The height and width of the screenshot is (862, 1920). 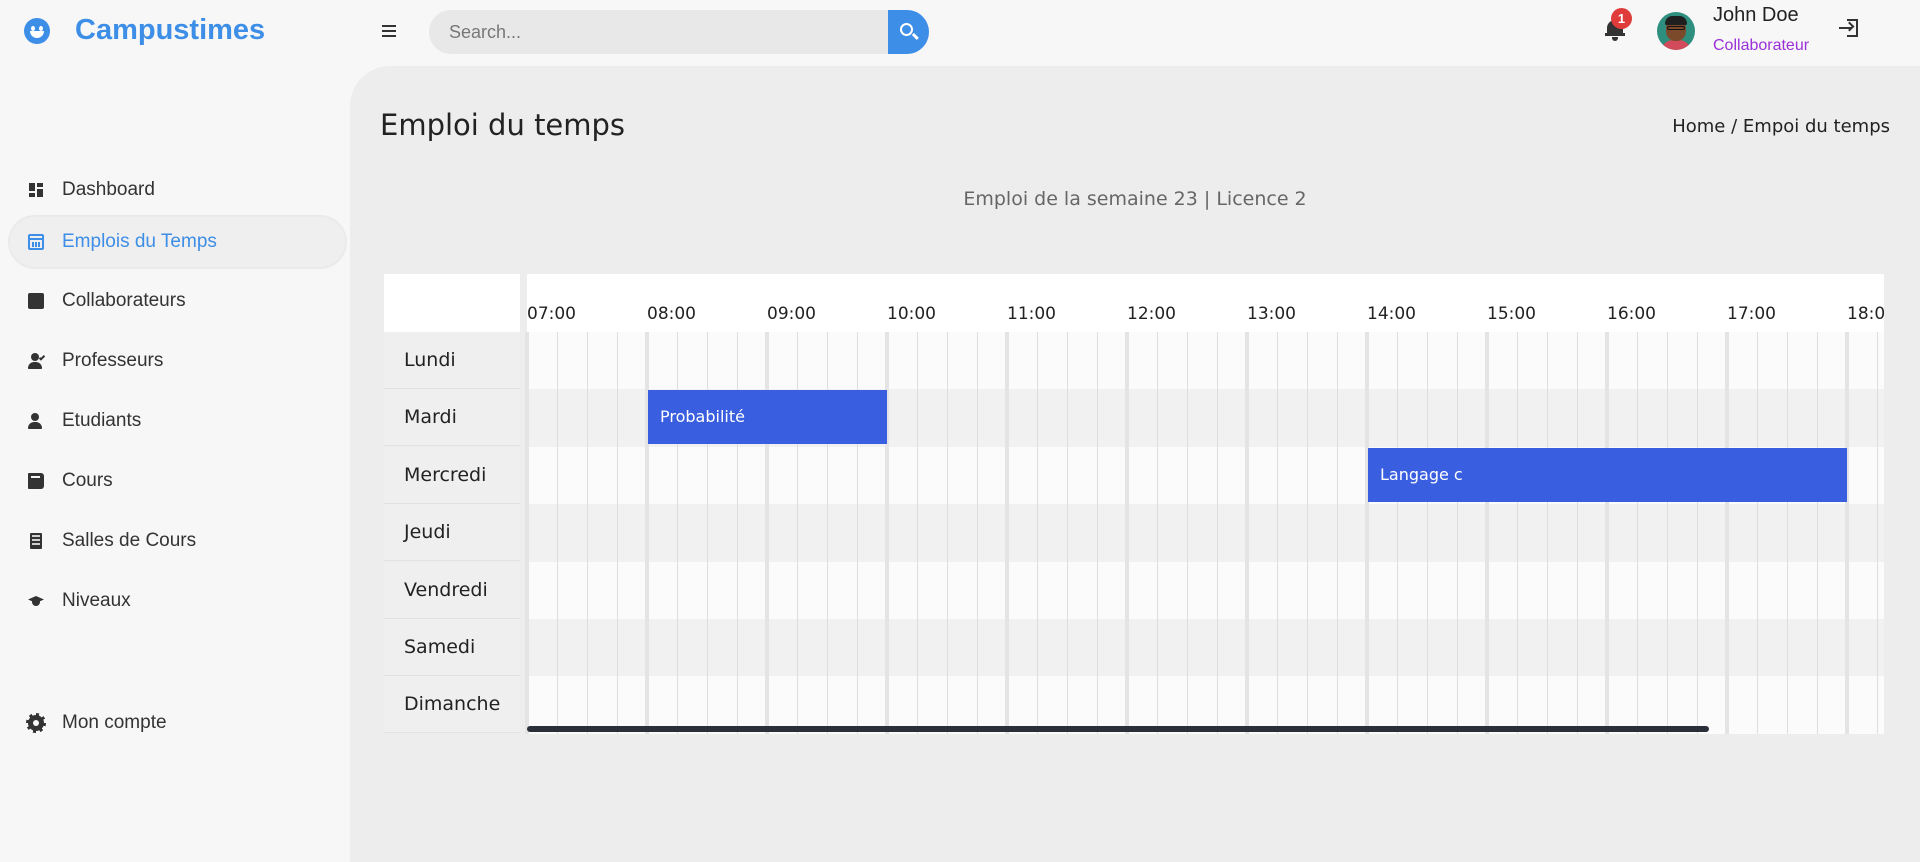 I want to click on day-row: Samedi, so click(x=1134, y=648).